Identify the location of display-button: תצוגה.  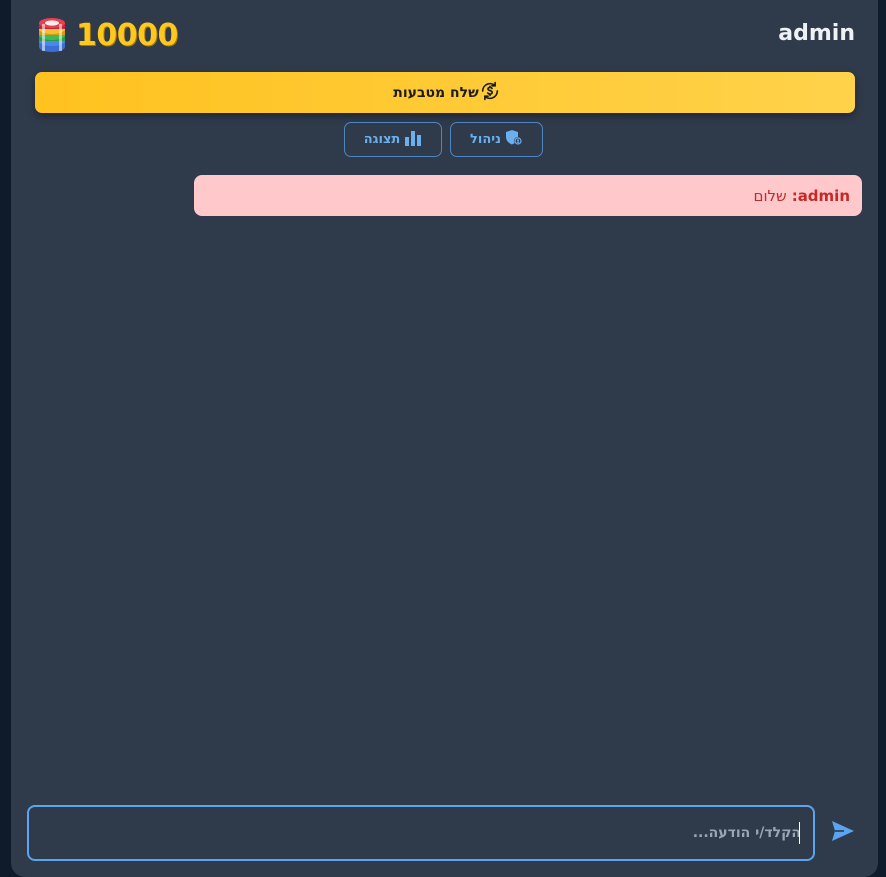
(393, 139).